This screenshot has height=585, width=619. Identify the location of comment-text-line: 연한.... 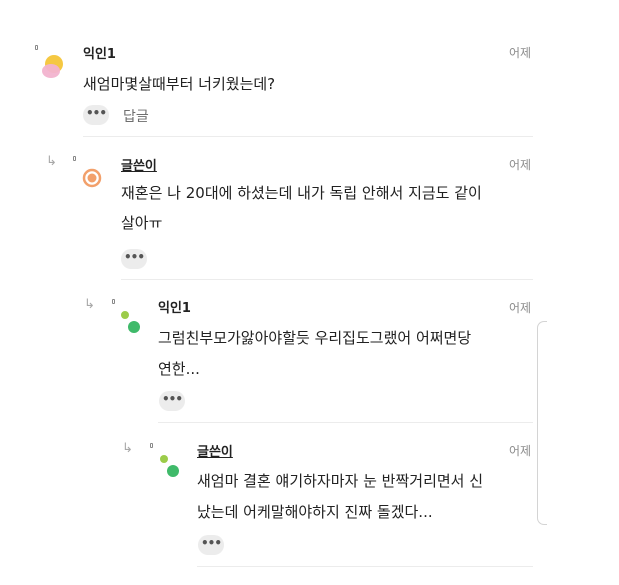
(179, 369).